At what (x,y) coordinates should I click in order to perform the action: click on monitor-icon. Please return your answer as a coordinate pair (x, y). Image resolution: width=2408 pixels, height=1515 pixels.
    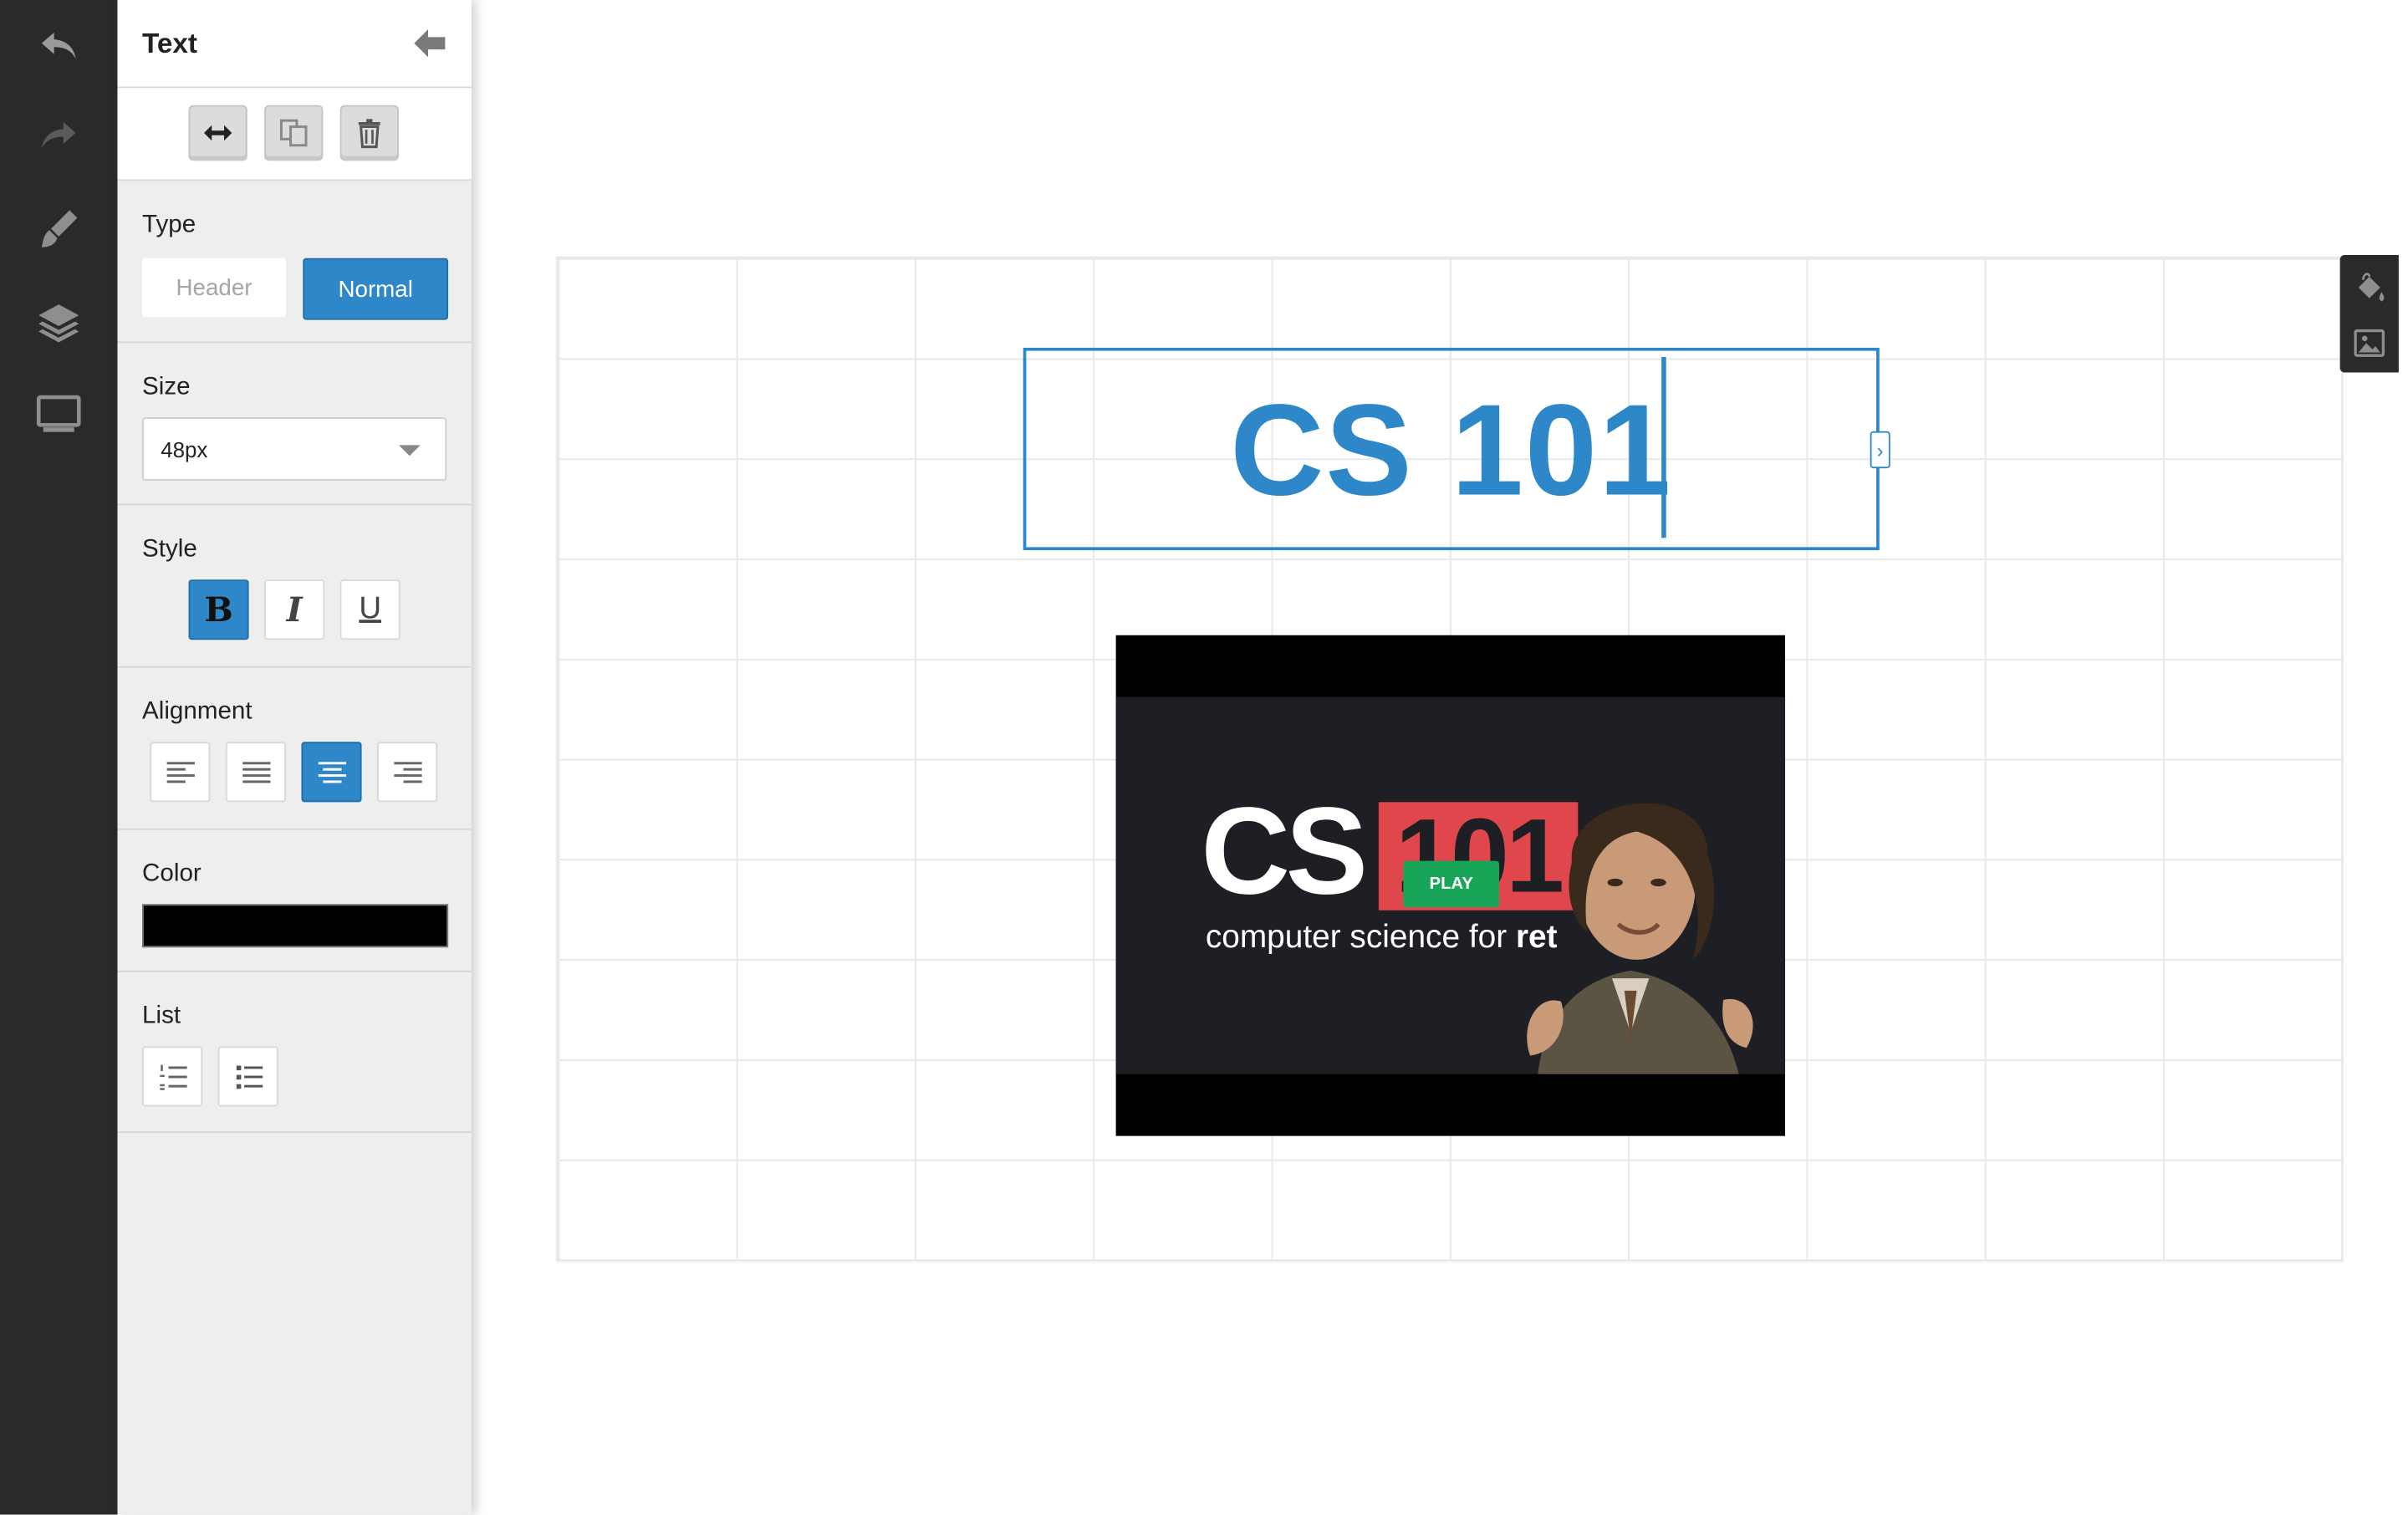
    Looking at the image, I should click on (59, 413).